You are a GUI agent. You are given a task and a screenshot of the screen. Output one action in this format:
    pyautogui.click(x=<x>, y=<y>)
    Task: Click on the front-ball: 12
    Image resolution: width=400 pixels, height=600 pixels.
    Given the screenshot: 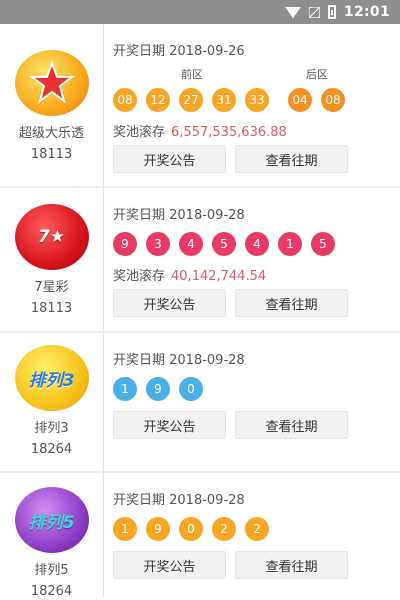 What is the action you would take?
    pyautogui.click(x=158, y=100)
    